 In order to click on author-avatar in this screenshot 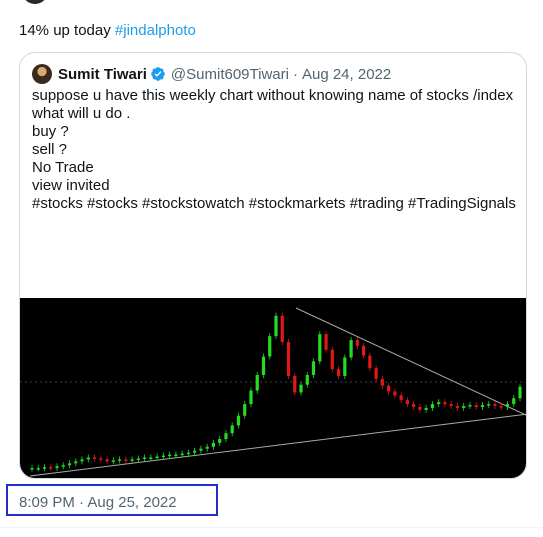, I will do `click(35, 2)`.